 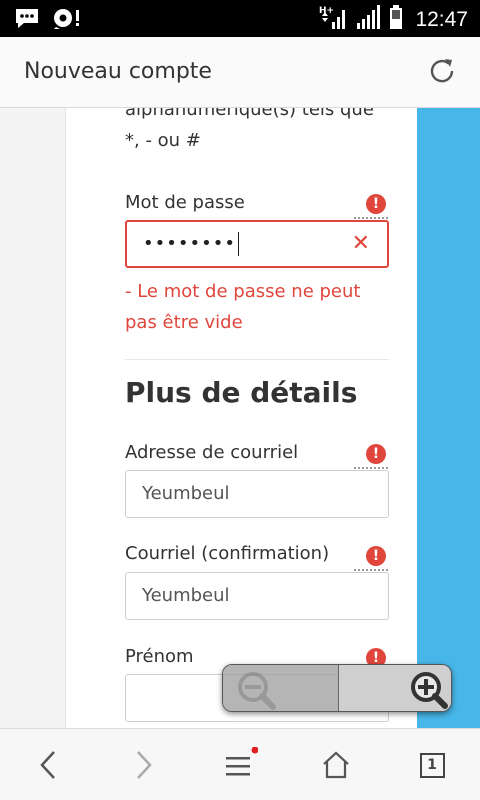 What do you see at coordinates (368, 19) in the screenshot?
I see `signal-icon` at bounding box center [368, 19].